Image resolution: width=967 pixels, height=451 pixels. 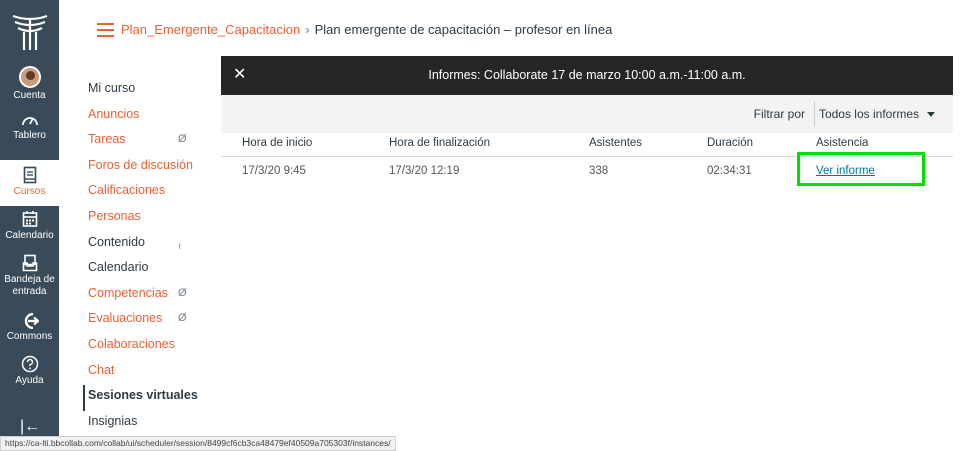 What do you see at coordinates (779, 114) in the screenshot?
I see `filter-label: Filtrar por` at bounding box center [779, 114].